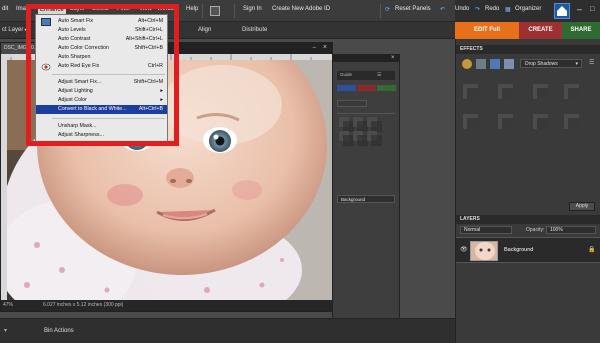  Describe the element at coordinates (386, 88) in the screenshot. I see `palette-mode-green` at that location.